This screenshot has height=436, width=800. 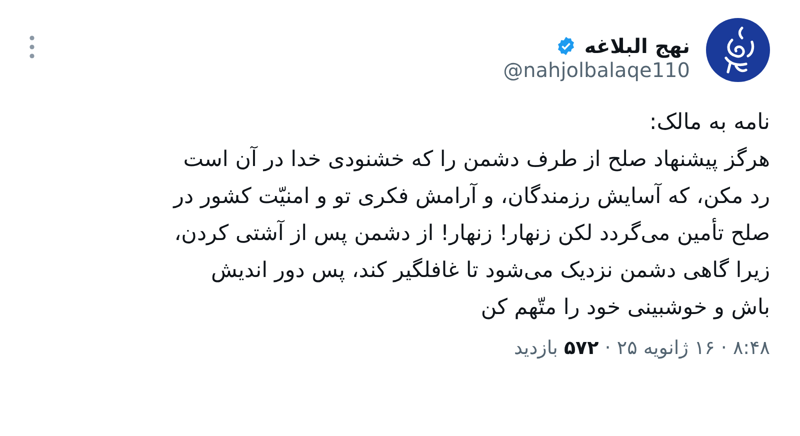 What do you see at coordinates (641, 348) in the screenshot?
I see `post-meta: ۸:۴۸ · ۱۶ ژانویه ۲۵ · ۵۷۲ بازدید` at bounding box center [641, 348].